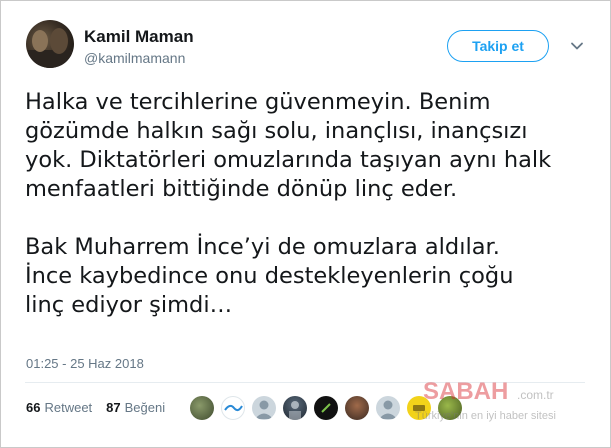 This screenshot has width=611, height=448. What do you see at coordinates (139, 37) in the screenshot?
I see `author-display-name: Kamil Maman` at bounding box center [139, 37].